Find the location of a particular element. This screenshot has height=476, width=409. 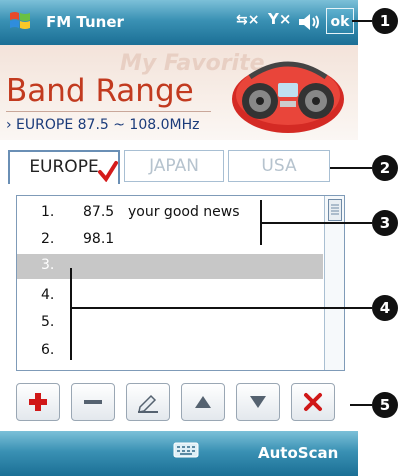

add-icon is located at coordinates (38, 402).